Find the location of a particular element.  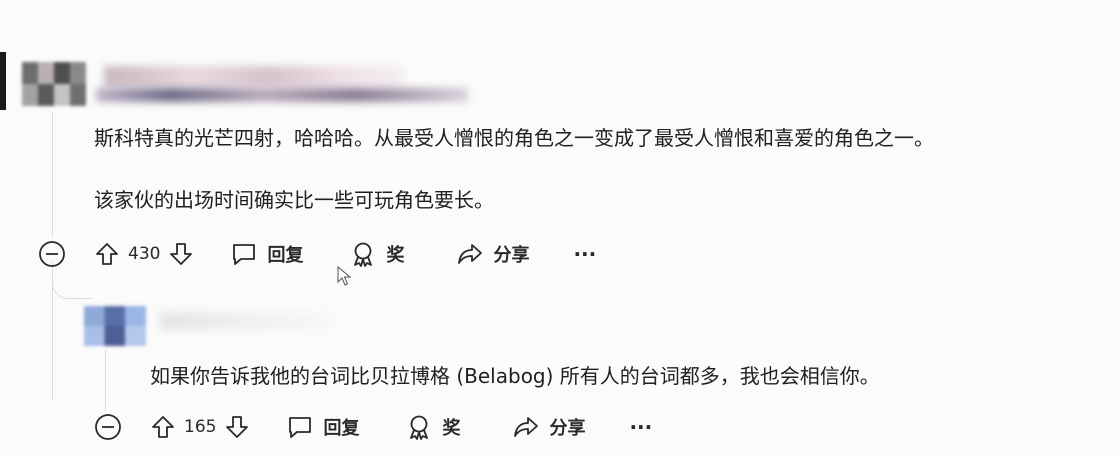

flair-obscured is located at coordinates (282, 95).